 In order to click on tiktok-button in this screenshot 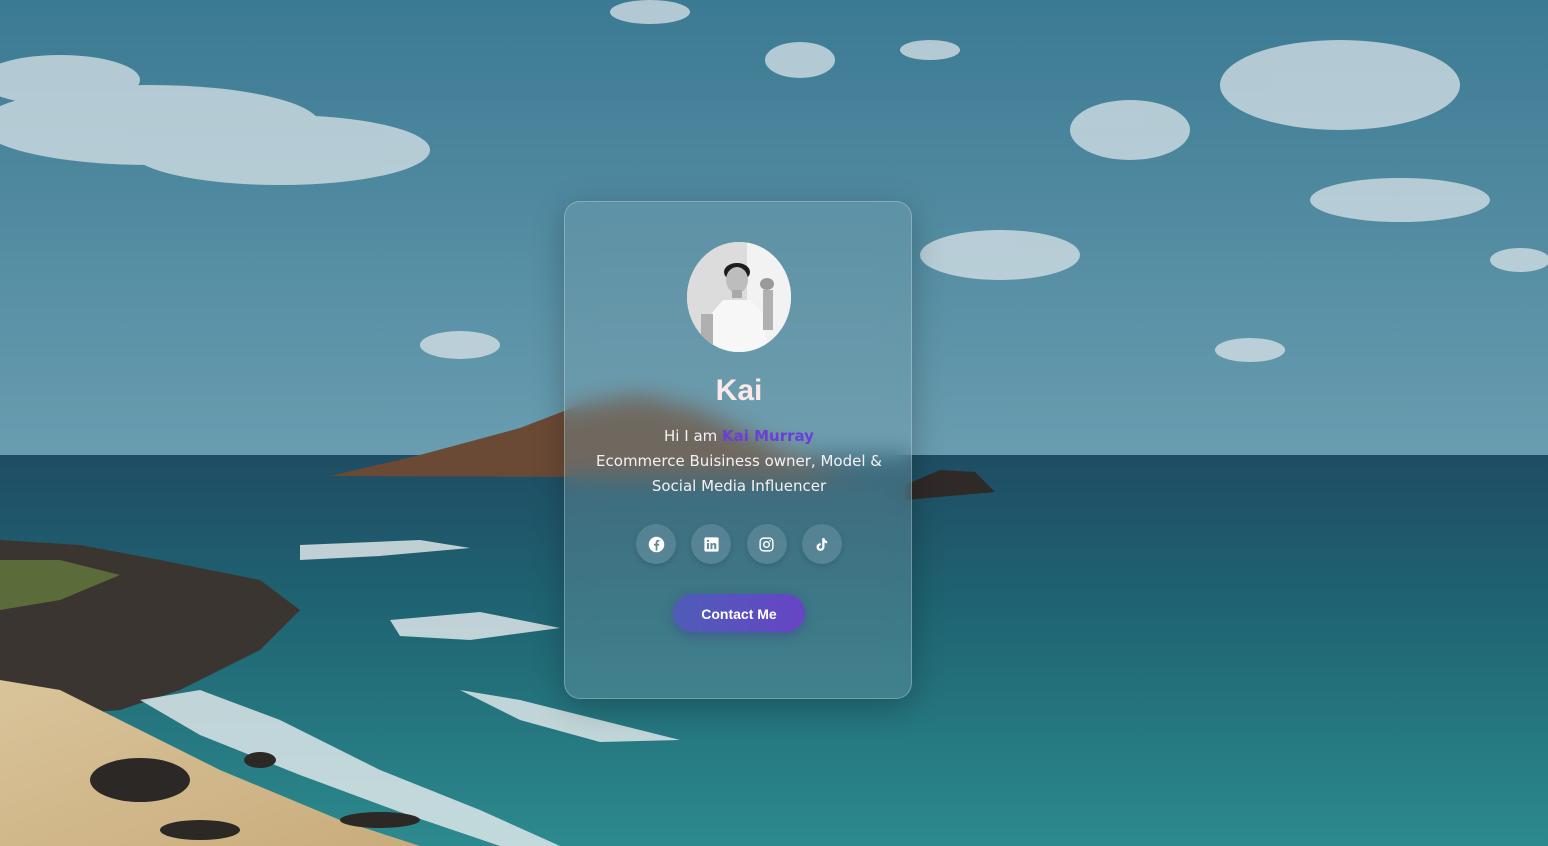, I will do `click(821, 544)`.